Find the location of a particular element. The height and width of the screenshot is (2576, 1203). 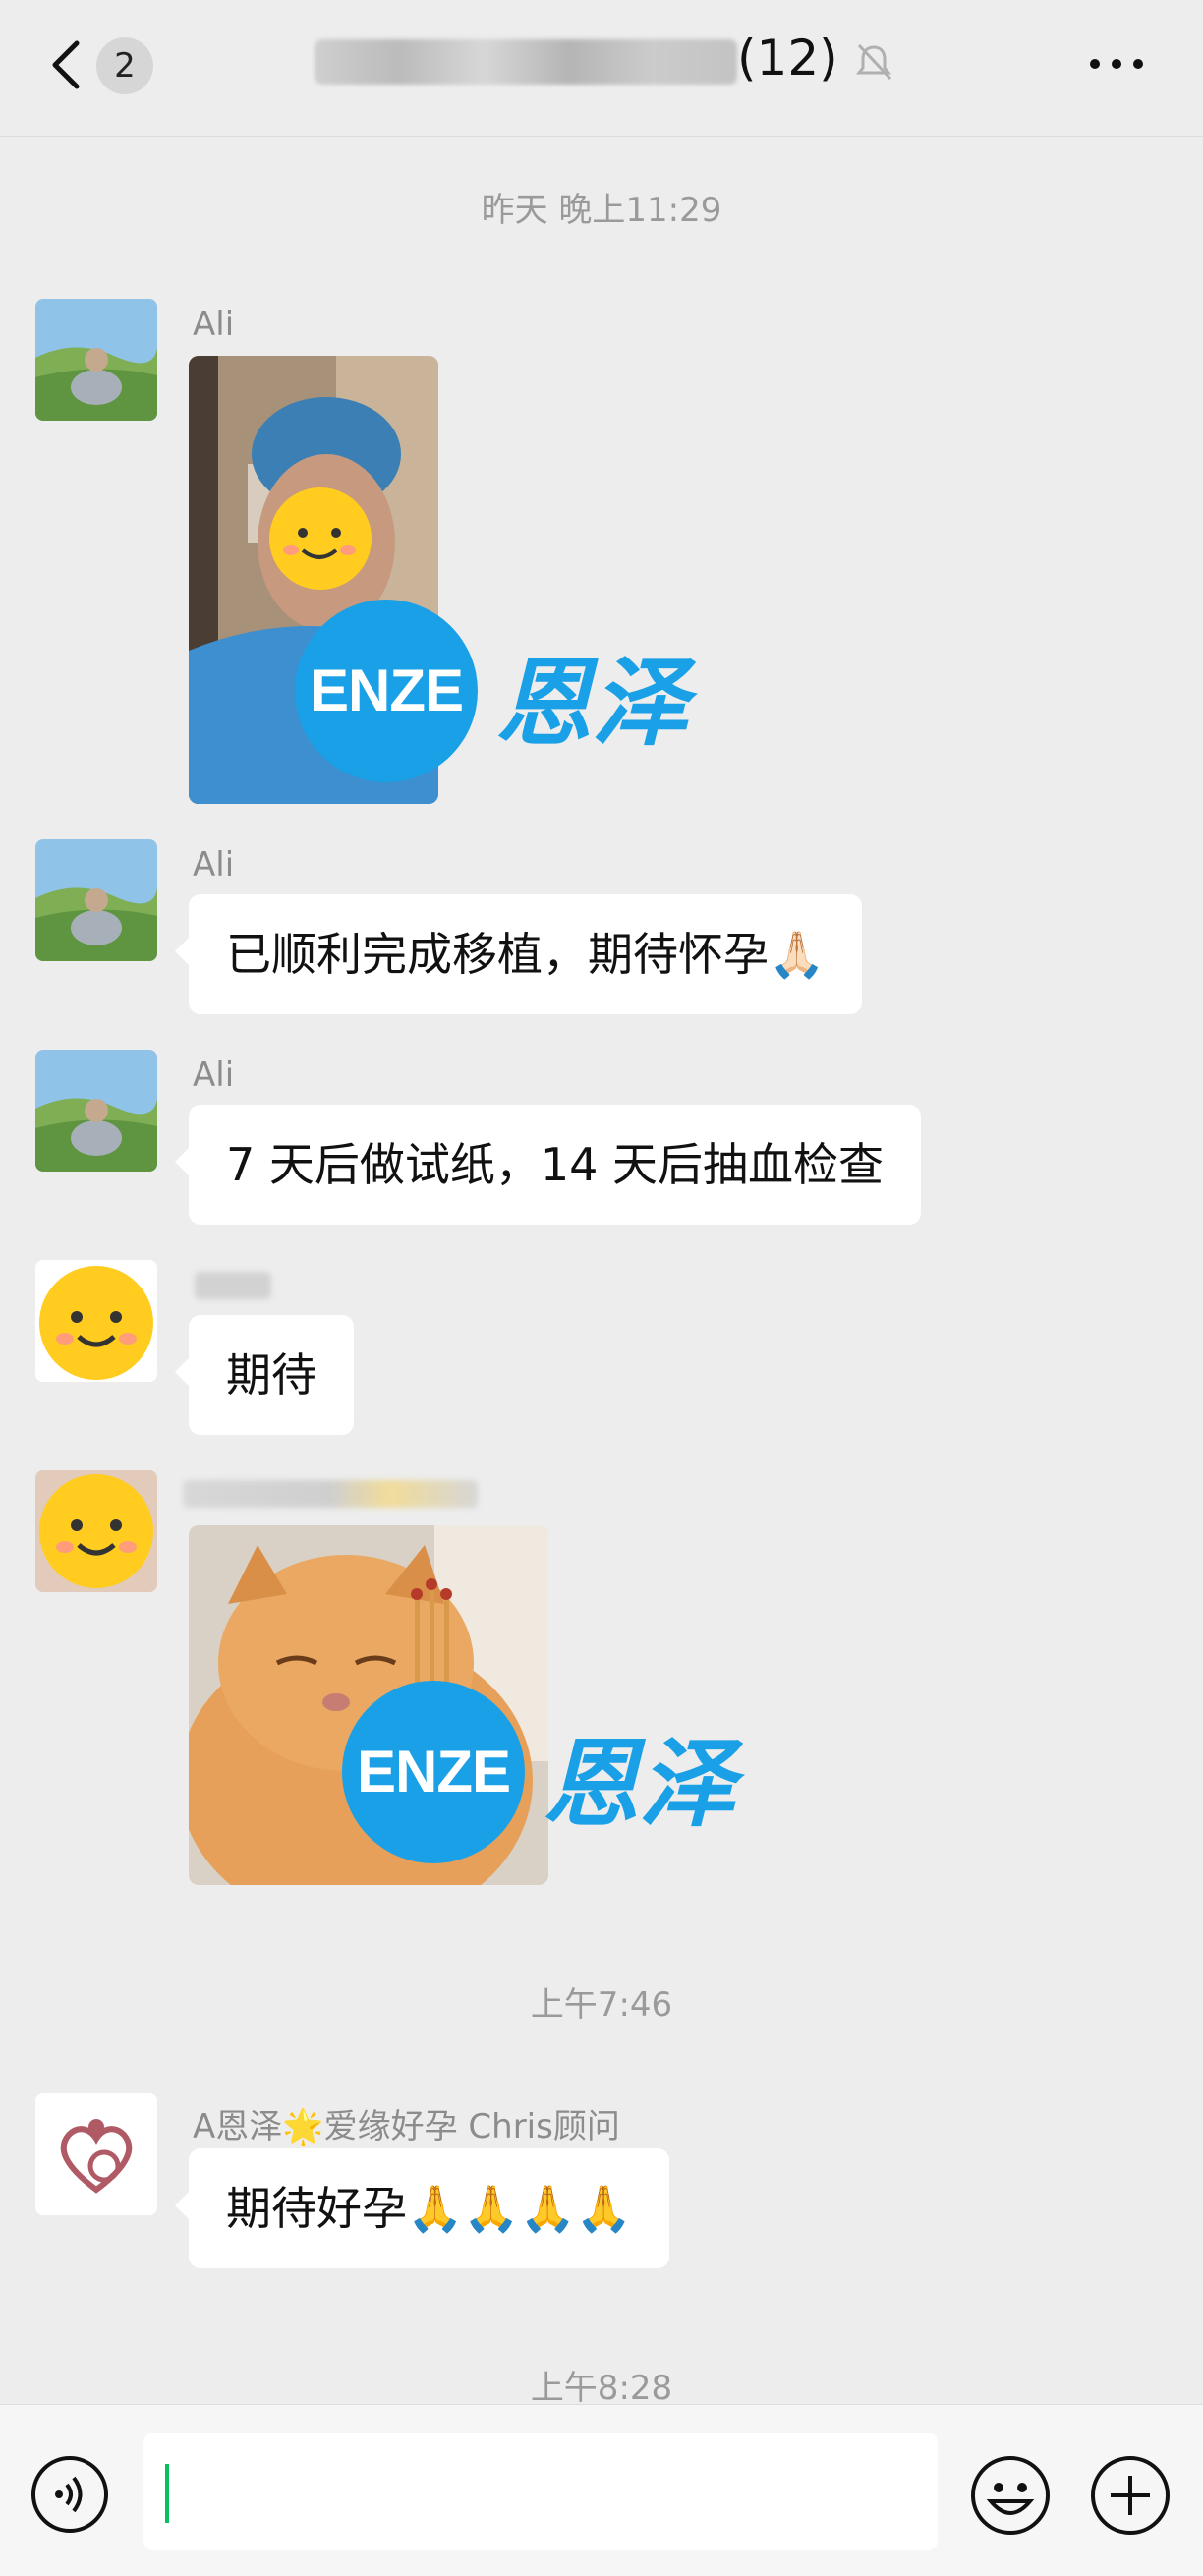

message-bubble: 期待好孕🙏🙏🙏🙏 is located at coordinates (422, 2208).